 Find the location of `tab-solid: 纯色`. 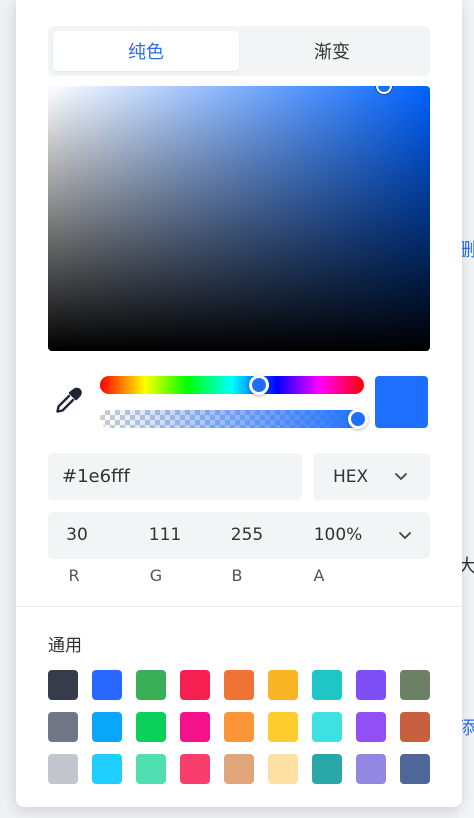

tab-solid: 纯色 is located at coordinates (146, 51).